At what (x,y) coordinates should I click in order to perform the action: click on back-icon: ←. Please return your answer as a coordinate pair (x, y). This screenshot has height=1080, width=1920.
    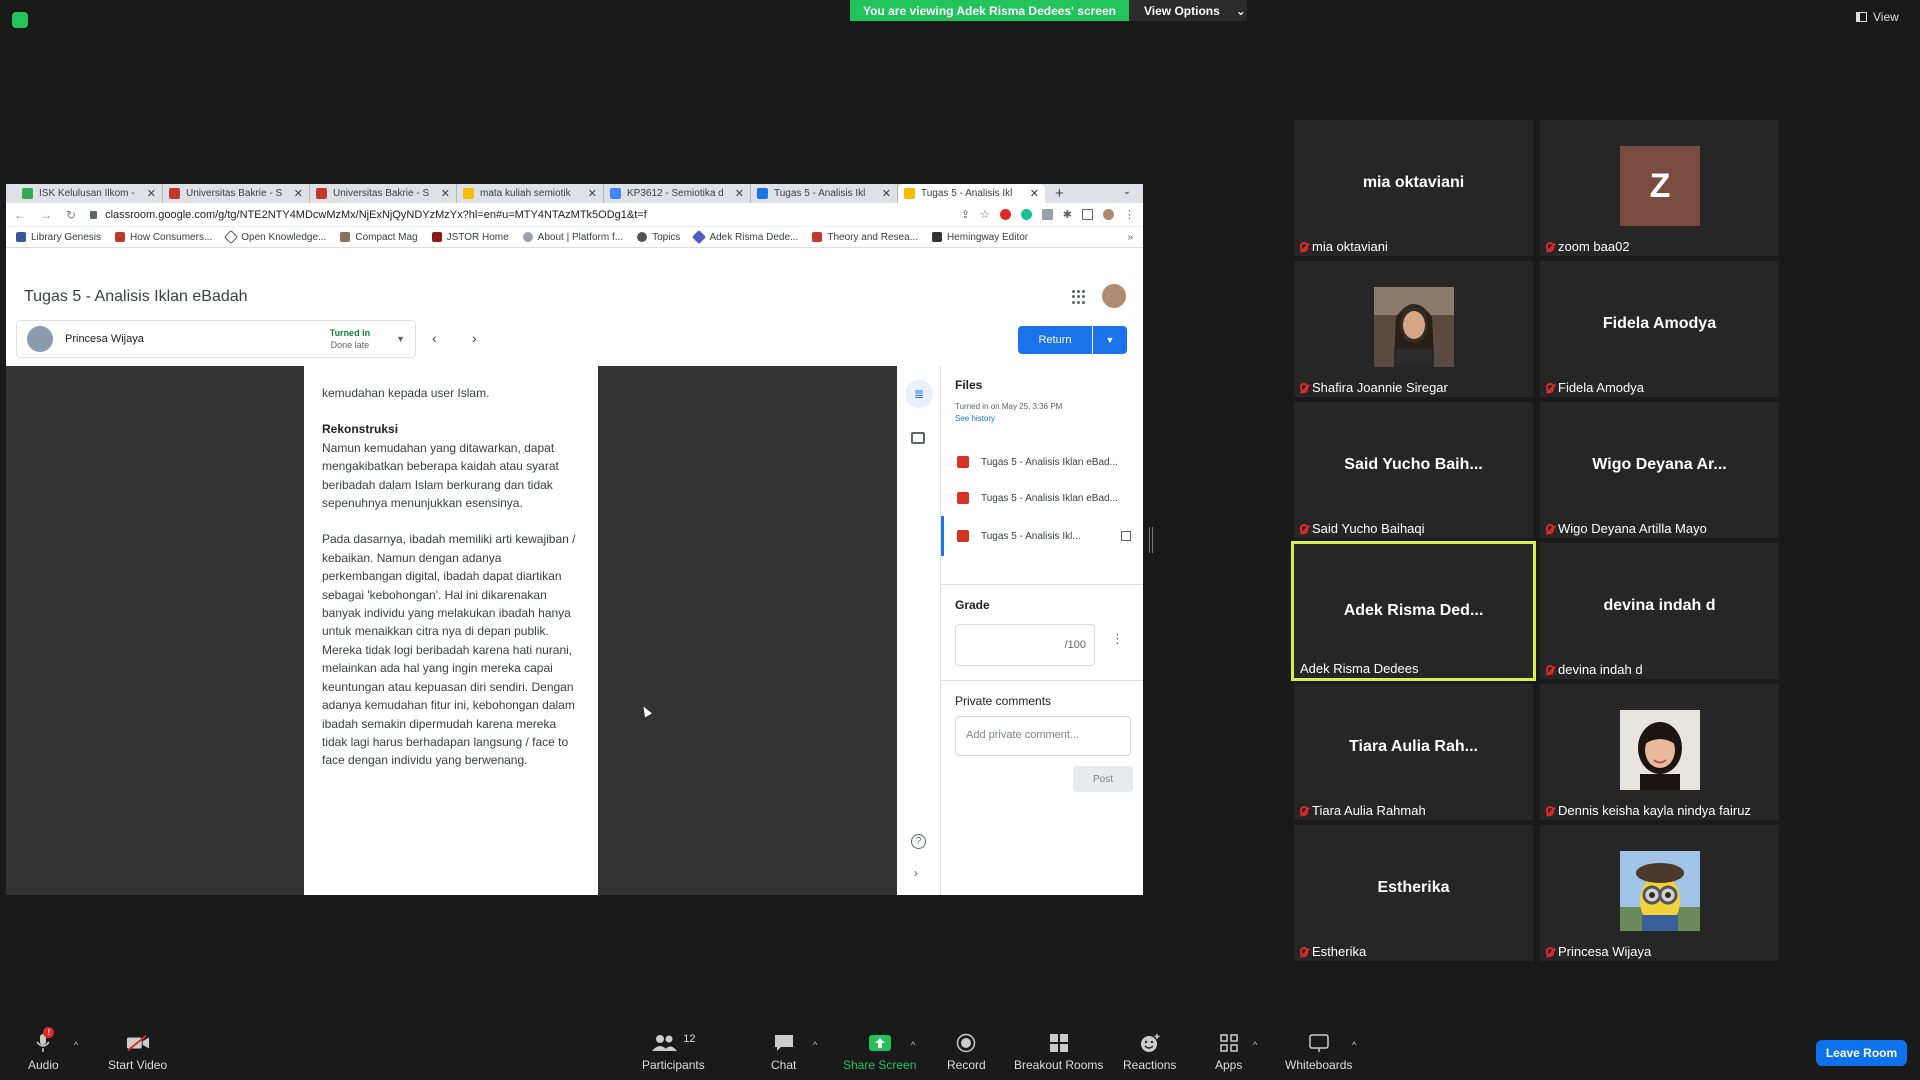
    Looking at the image, I should click on (20, 215).